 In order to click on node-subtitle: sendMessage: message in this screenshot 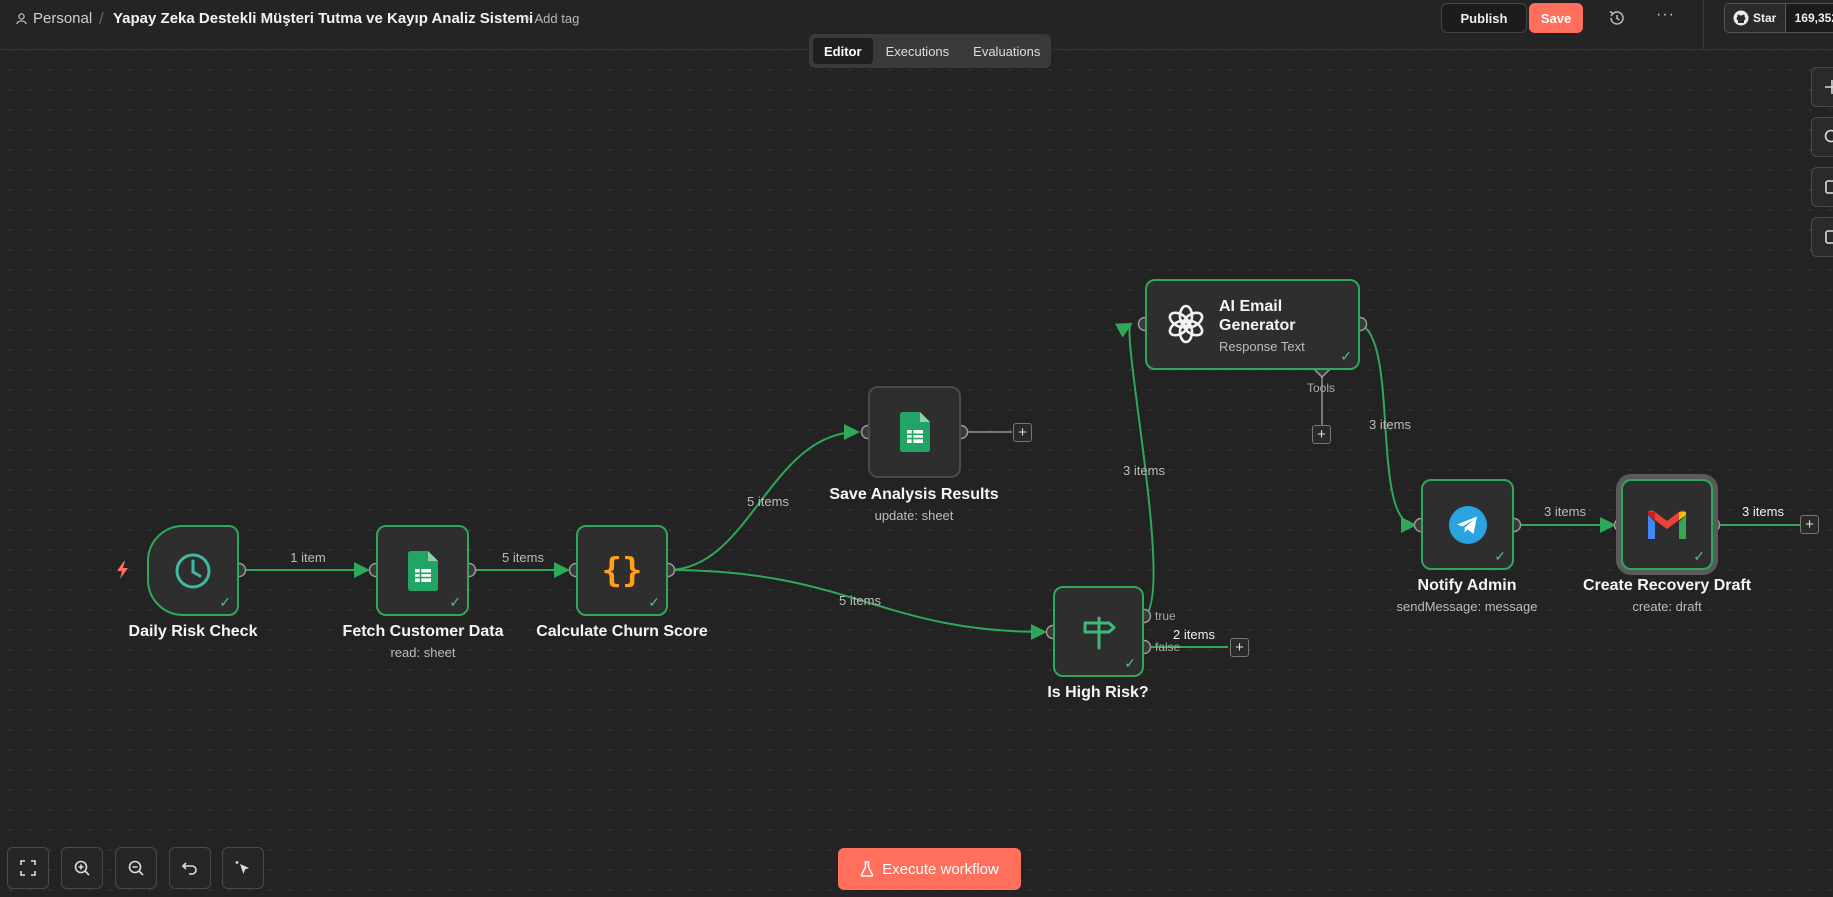, I will do `click(1467, 606)`.